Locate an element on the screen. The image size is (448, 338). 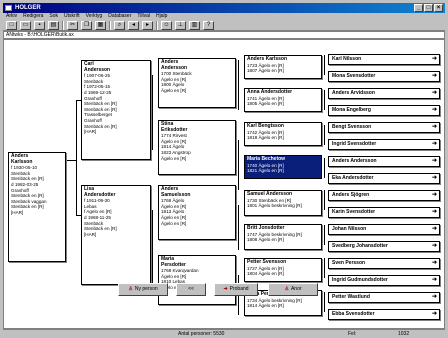
ancestor-name-item: Anders Sjögren ➜ is located at coordinates (384, 195).